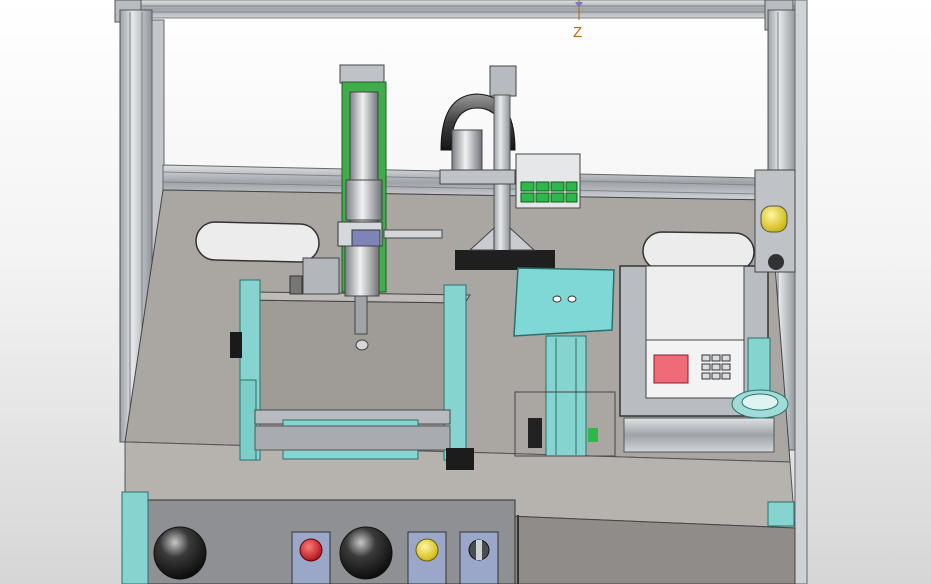 This screenshot has height=584, width=931. What do you see at coordinates (352, 374) in the screenshot?
I see `work-fixture-box` at bounding box center [352, 374].